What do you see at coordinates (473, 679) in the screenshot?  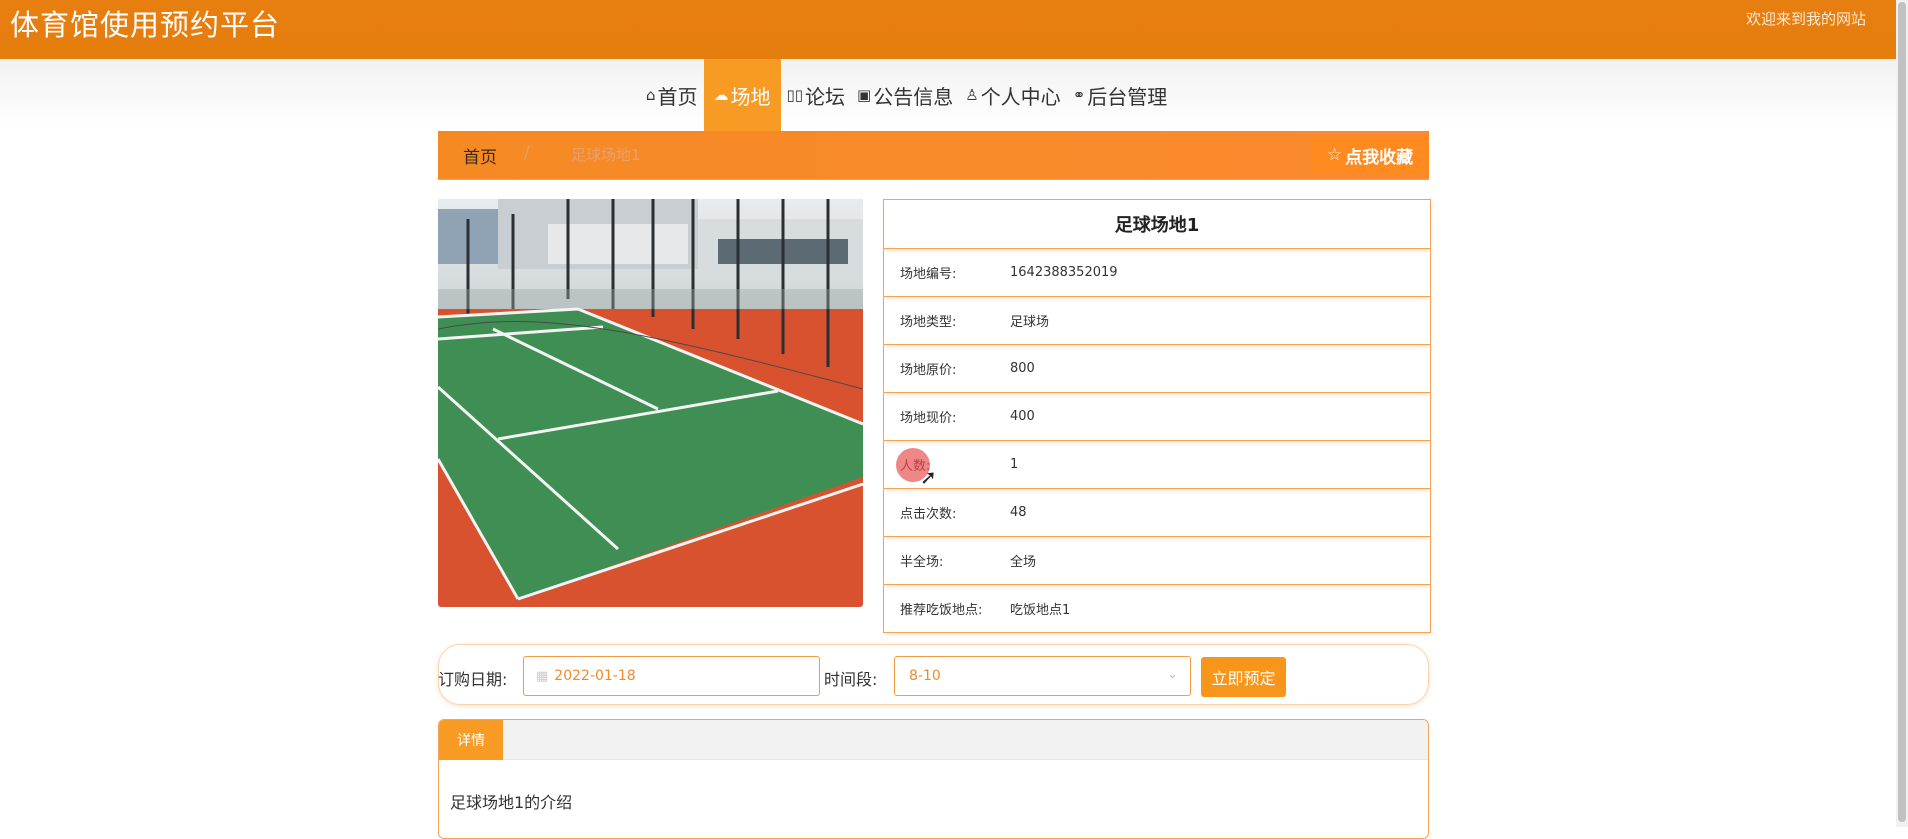 I see `date-label: 订购日期:` at bounding box center [473, 679].